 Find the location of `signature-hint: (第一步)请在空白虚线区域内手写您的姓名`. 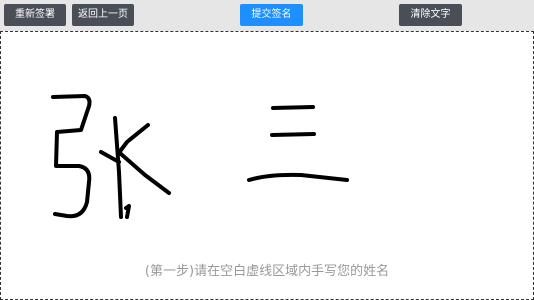

signature-hint: (第一步)请在空白虚线区域内手写您的姓名 is located at coordinates (267, 271).